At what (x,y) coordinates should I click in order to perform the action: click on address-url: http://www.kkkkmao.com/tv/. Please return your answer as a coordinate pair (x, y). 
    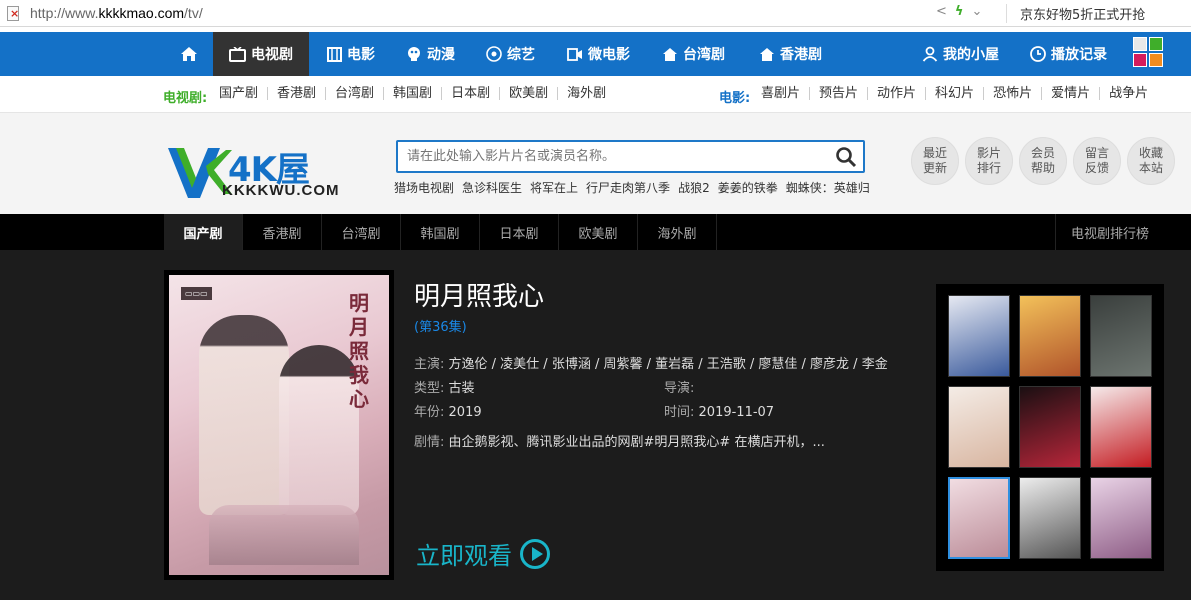
    Looking at the image, I should click on (116, 13).